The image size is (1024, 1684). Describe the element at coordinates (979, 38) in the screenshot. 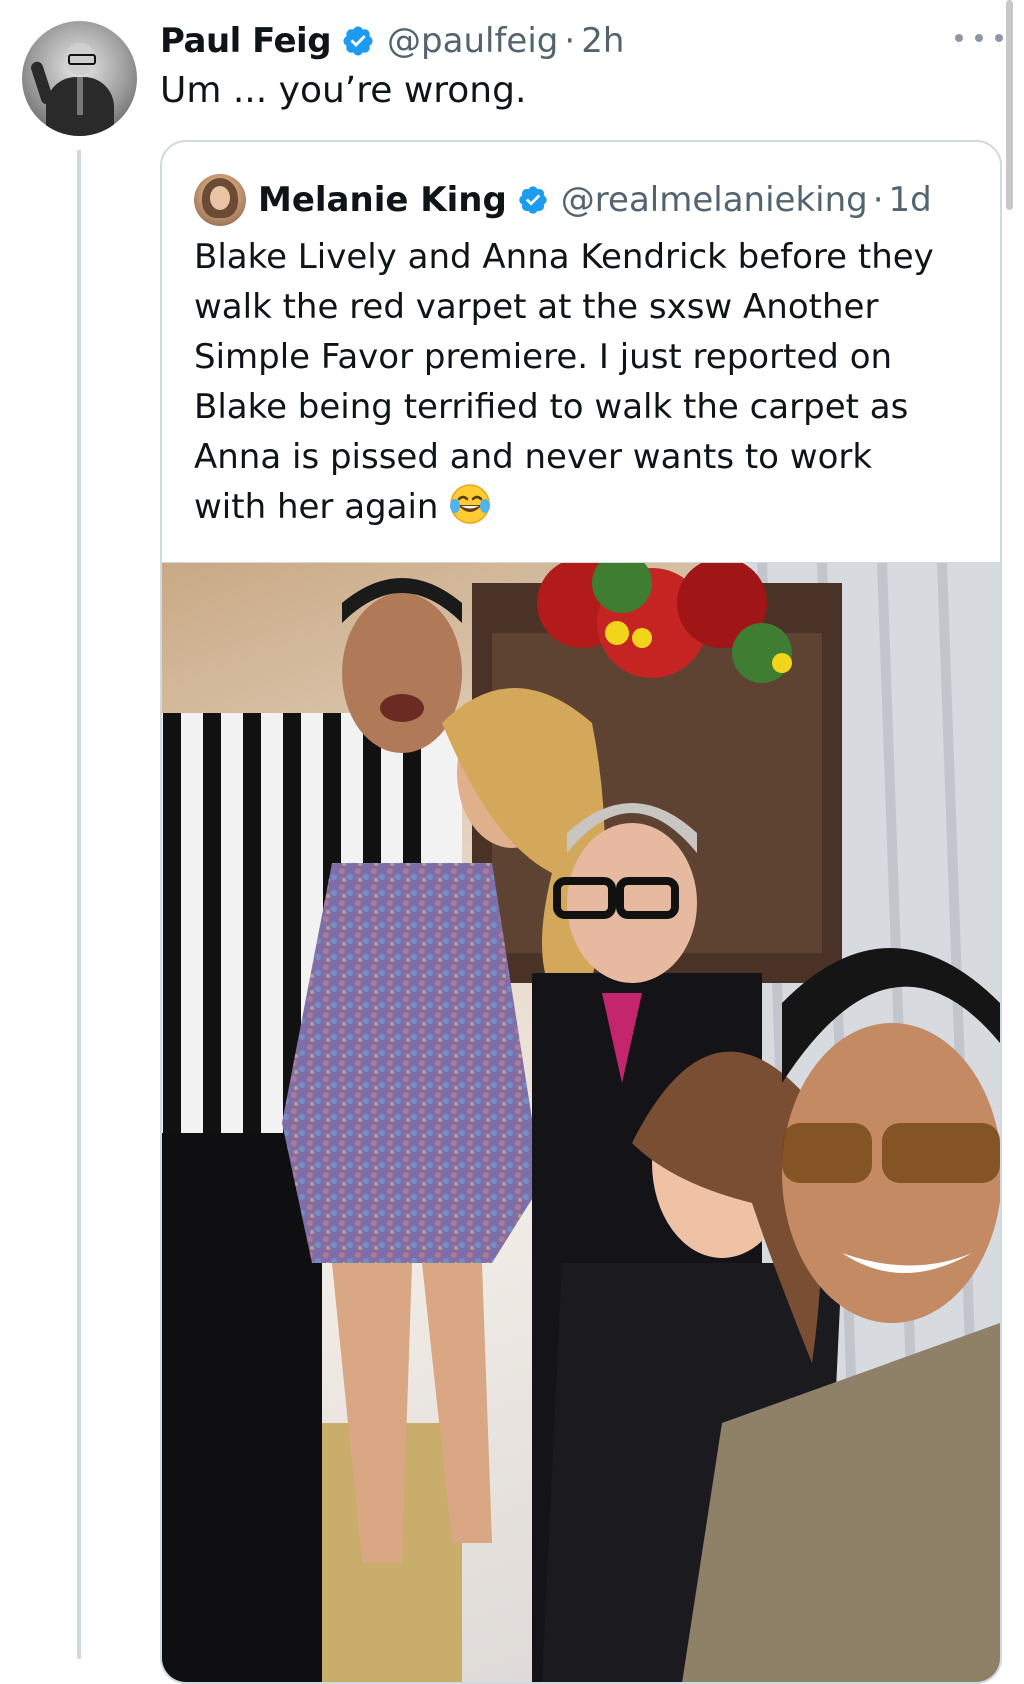

I see `more-options-icon` at that location.